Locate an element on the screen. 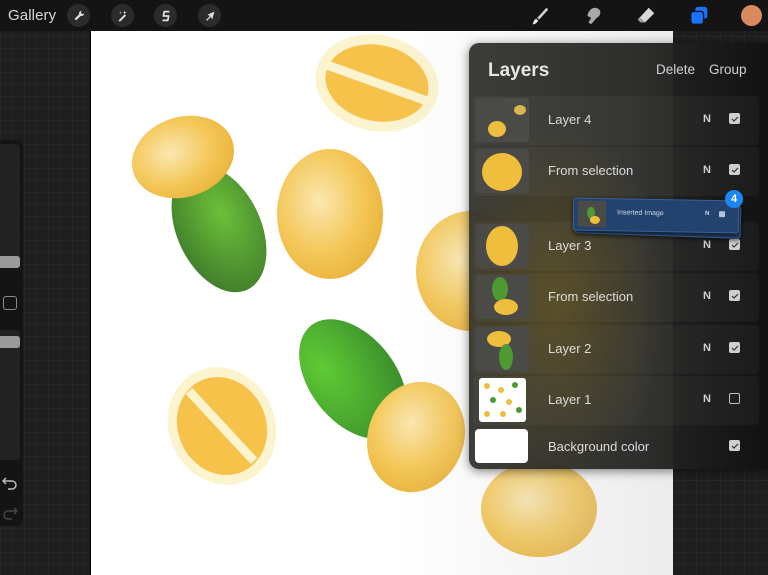 Image resolution: width=768 pixels, height=575 pixels. dragged-layer-name: Inserted Image is located at coordinates (640, 213).